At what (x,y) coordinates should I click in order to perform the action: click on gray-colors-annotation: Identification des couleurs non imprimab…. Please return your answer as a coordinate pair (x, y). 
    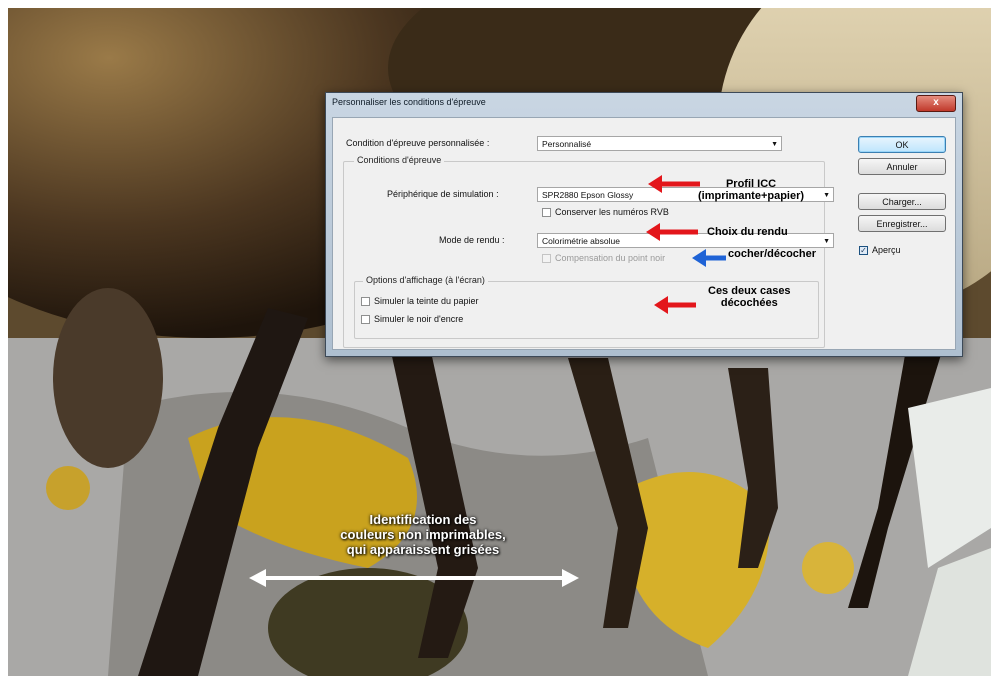
    Looking at the image, I should click on (423, 534).